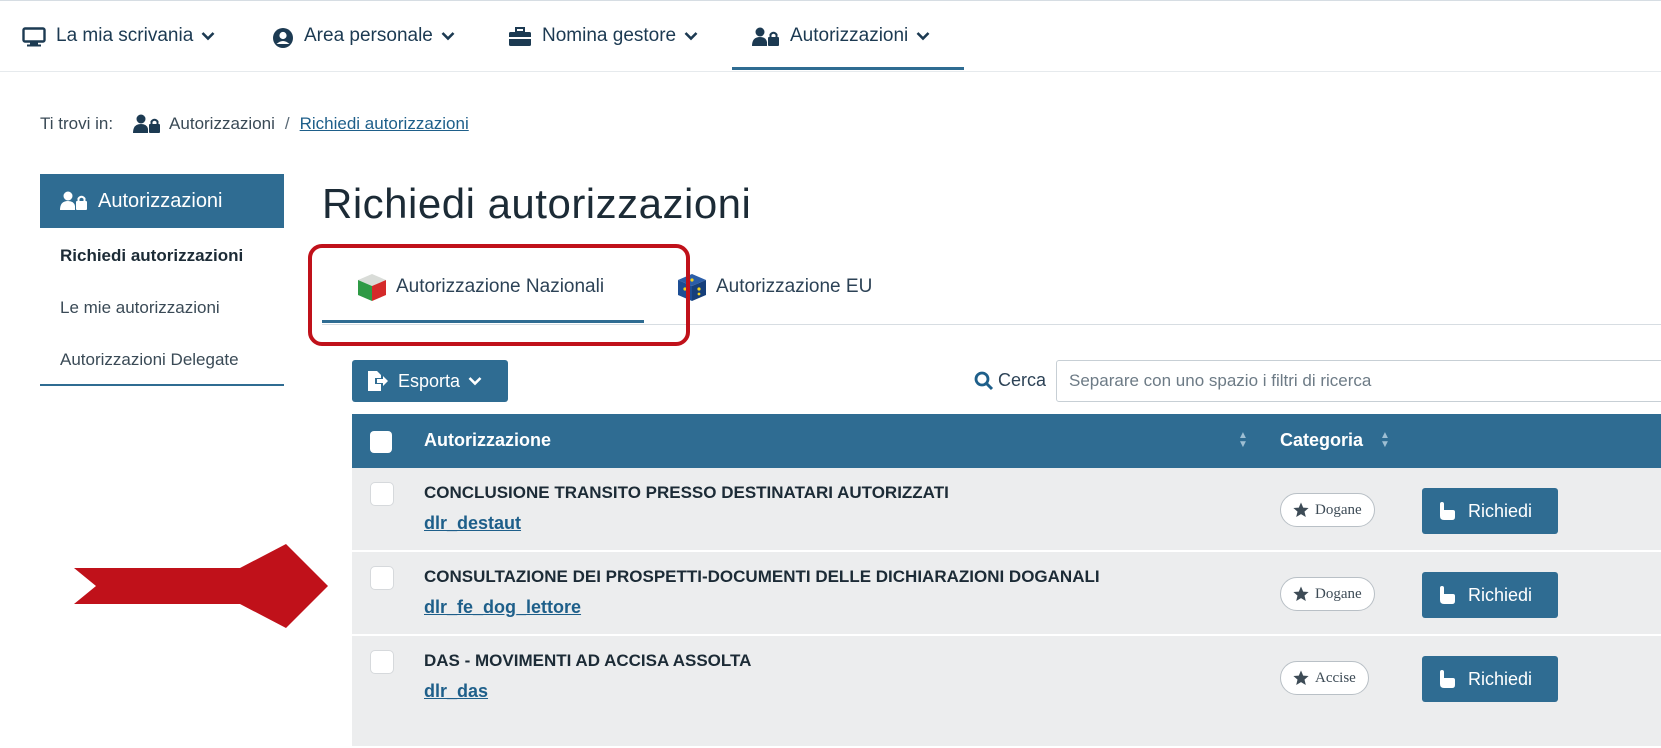  Describe the element at coordinates (537, 203) in the screenshot. I see `page-title: Richiedi autorizzazioni` at that location.